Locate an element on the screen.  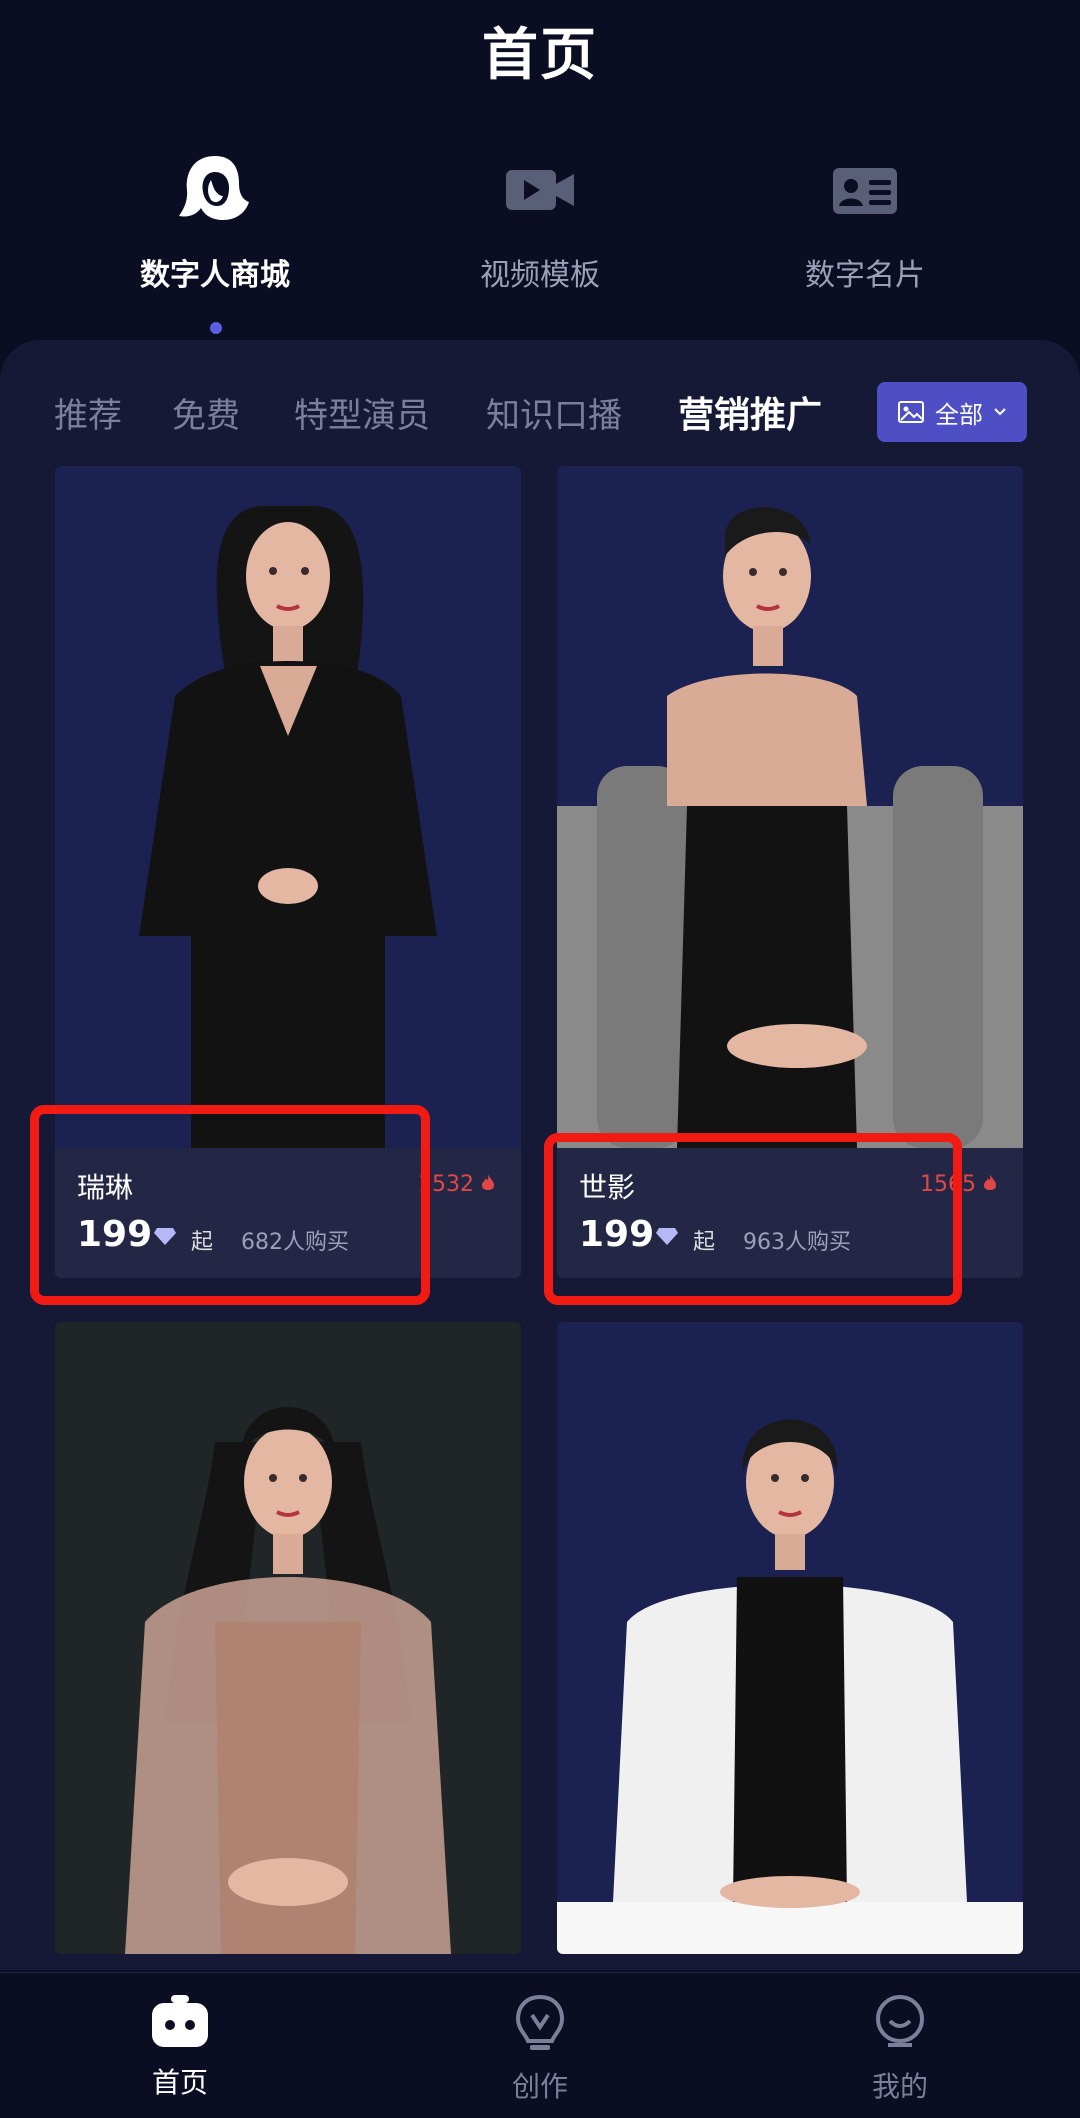
category-label: 数字名片 is located at coordinates (865, 275).